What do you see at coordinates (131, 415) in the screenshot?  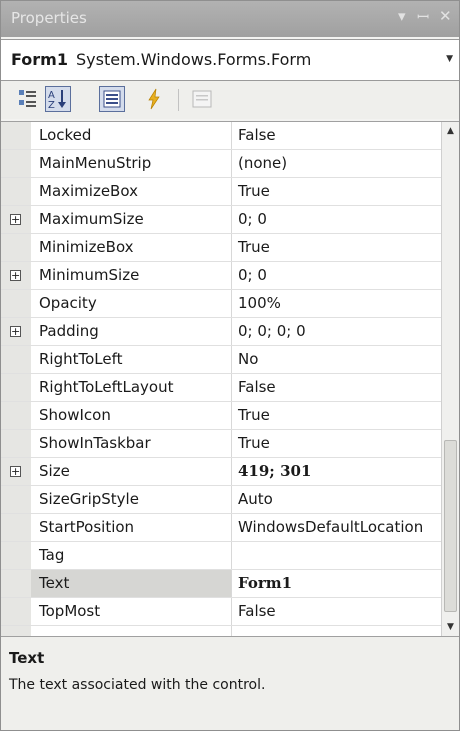 I see `property-name: ShowIcon` at bounding box center [131, 415].